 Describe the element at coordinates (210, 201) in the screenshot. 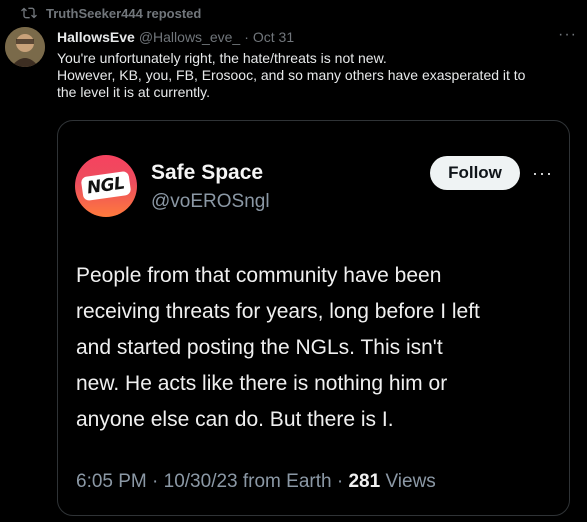

I see `embedded-author-handle: @voEROSngl` at that location.